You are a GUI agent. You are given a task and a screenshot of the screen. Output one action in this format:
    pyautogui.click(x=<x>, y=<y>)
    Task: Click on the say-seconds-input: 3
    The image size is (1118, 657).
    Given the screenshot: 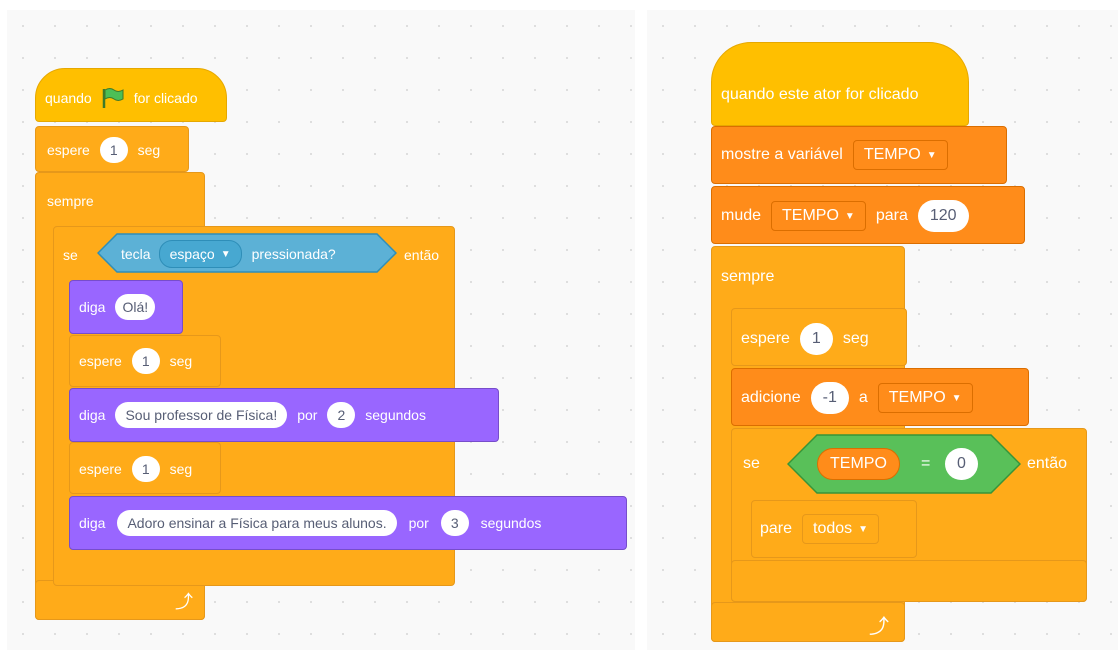 What is the action you would take?
    pyautogui.click(x=454, y=523)
    